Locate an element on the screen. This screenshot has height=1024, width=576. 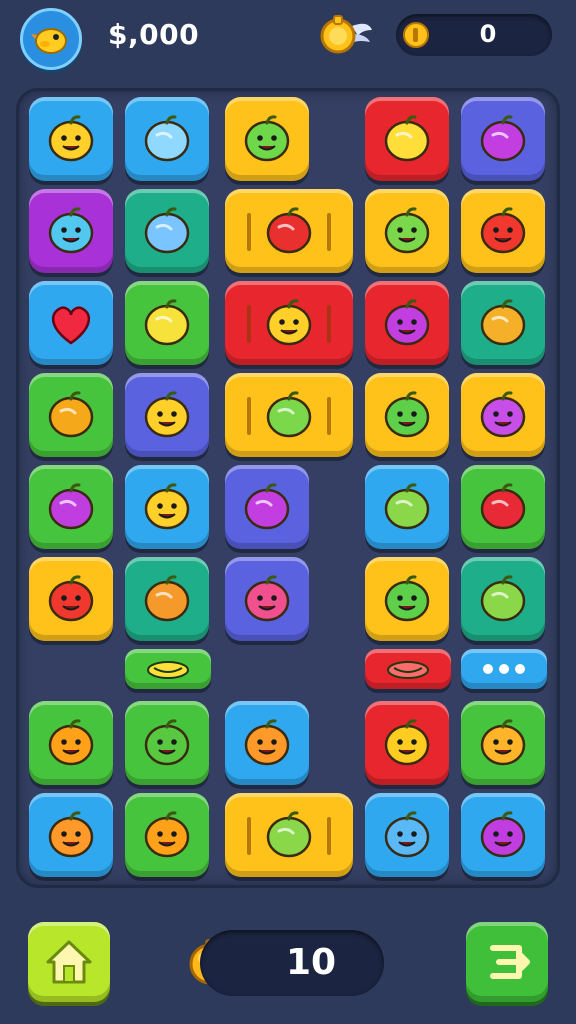
orange-watermelon-icon is located at coordinates (167, 598).